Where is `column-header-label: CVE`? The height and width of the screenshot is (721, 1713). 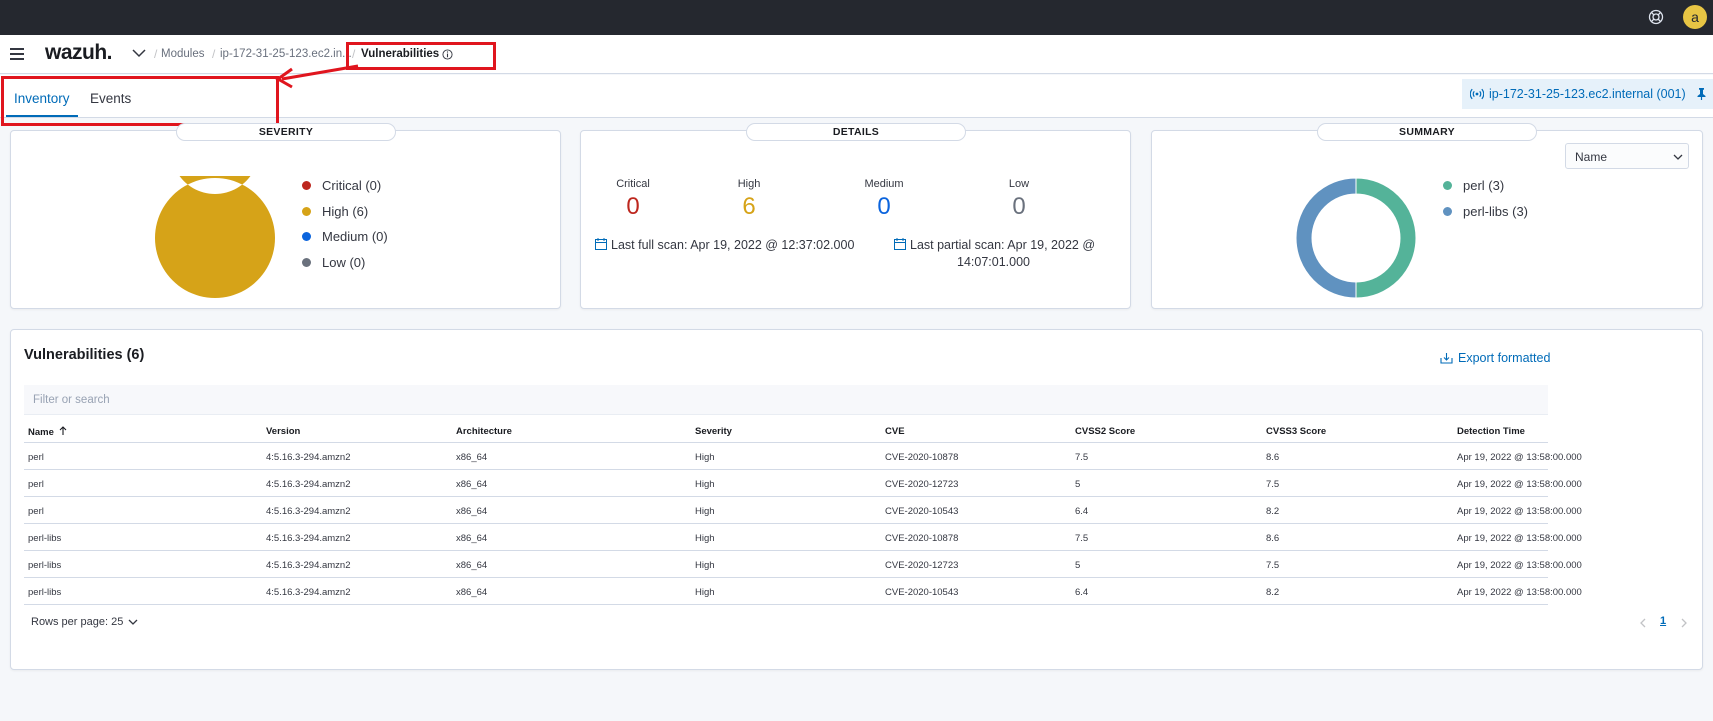
column-header-label: CVE is located at coordinates (895, 431).